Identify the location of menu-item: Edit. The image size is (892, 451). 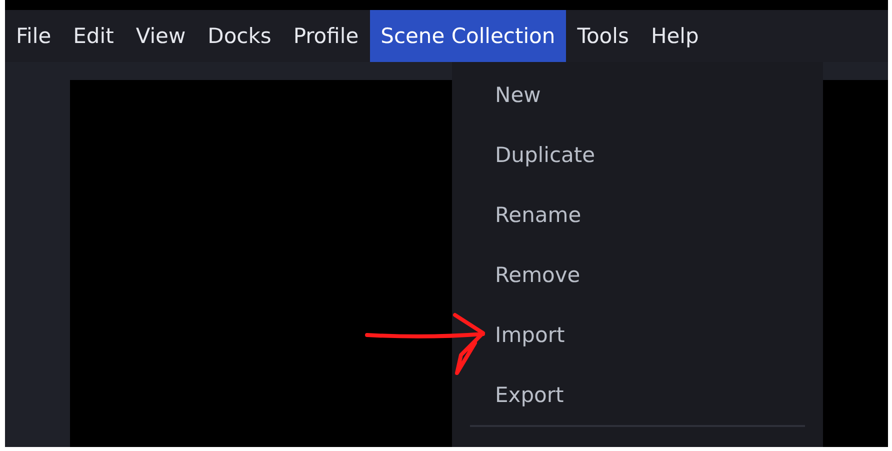
(93, 36).